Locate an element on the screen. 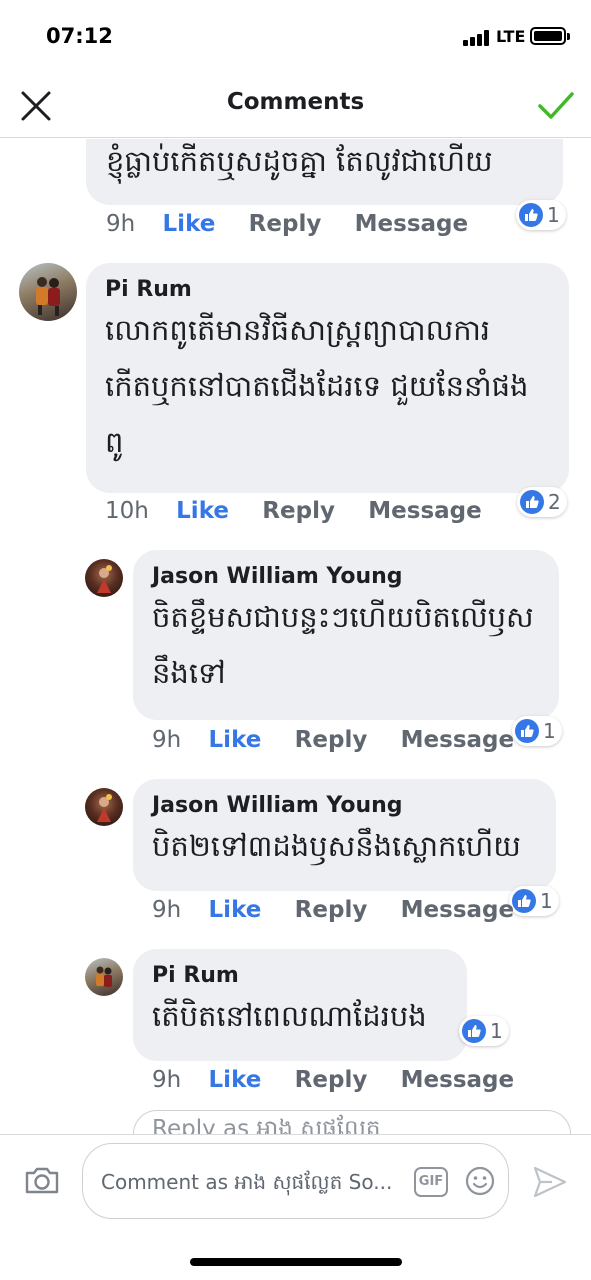 This screenshot has height=1280, width=591. emoji-icon is located at coordinates (480, 1181).